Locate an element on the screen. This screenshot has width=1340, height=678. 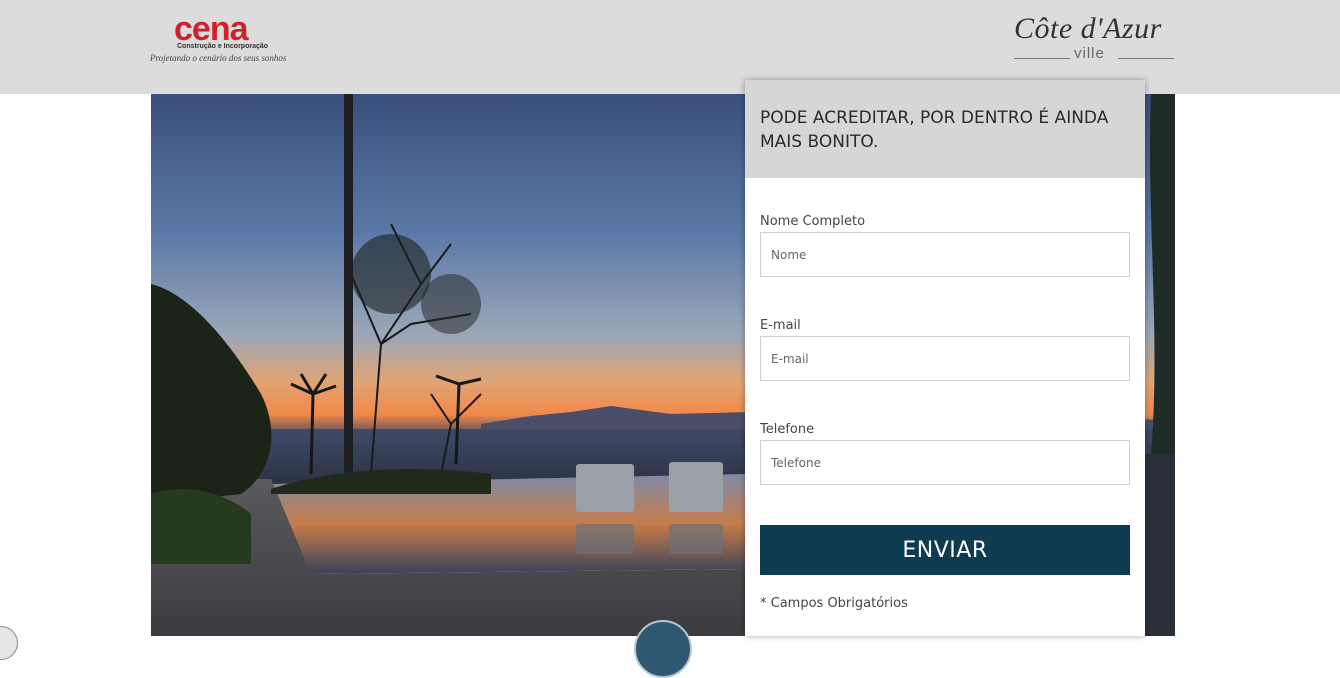
cote-dazur-logo: Côte d'Azur ville is located at coordinates (1094, 40).